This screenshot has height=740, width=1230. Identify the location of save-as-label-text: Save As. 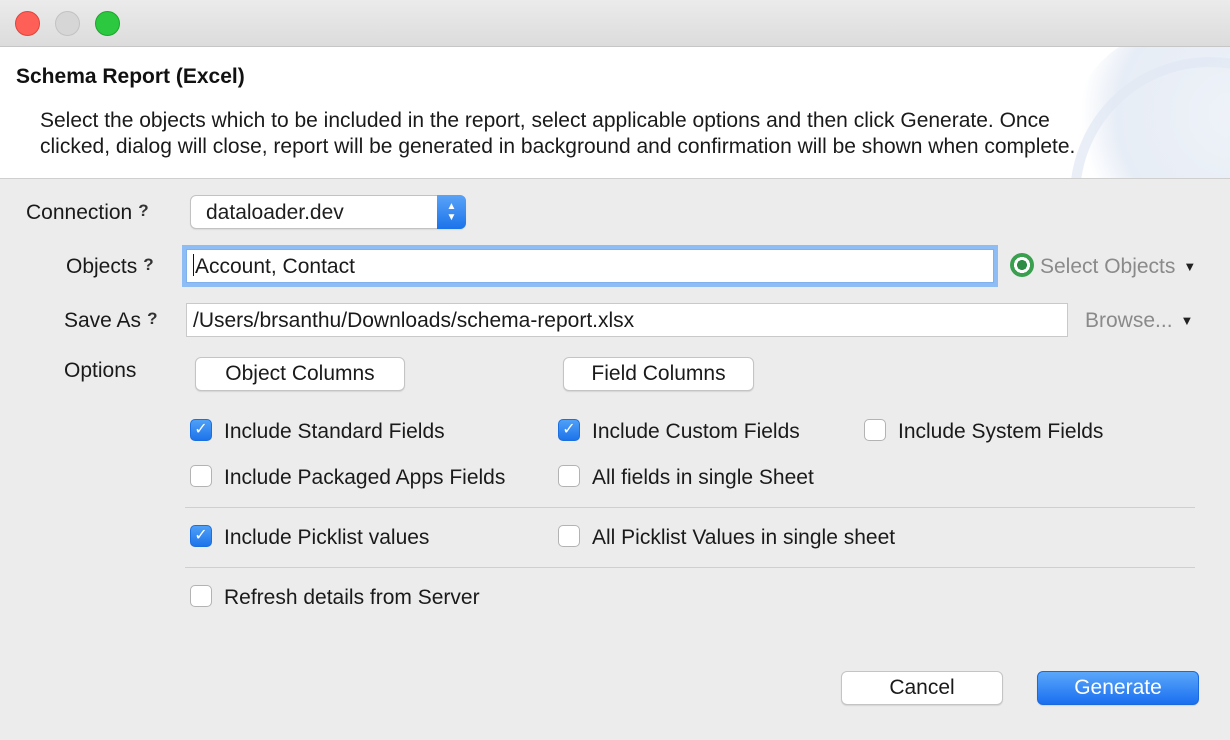
(103, 320).